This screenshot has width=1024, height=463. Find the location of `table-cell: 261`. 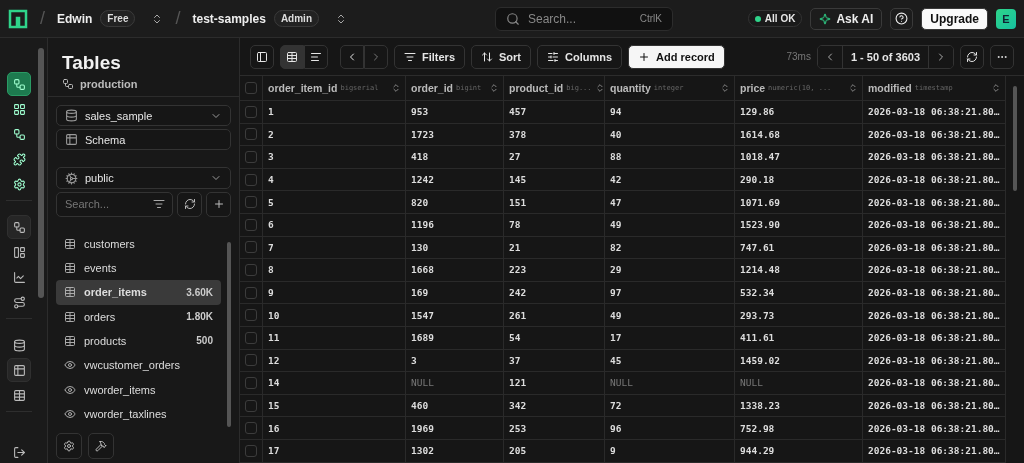

table-cell: 261 is located at coordinates (554, 315).